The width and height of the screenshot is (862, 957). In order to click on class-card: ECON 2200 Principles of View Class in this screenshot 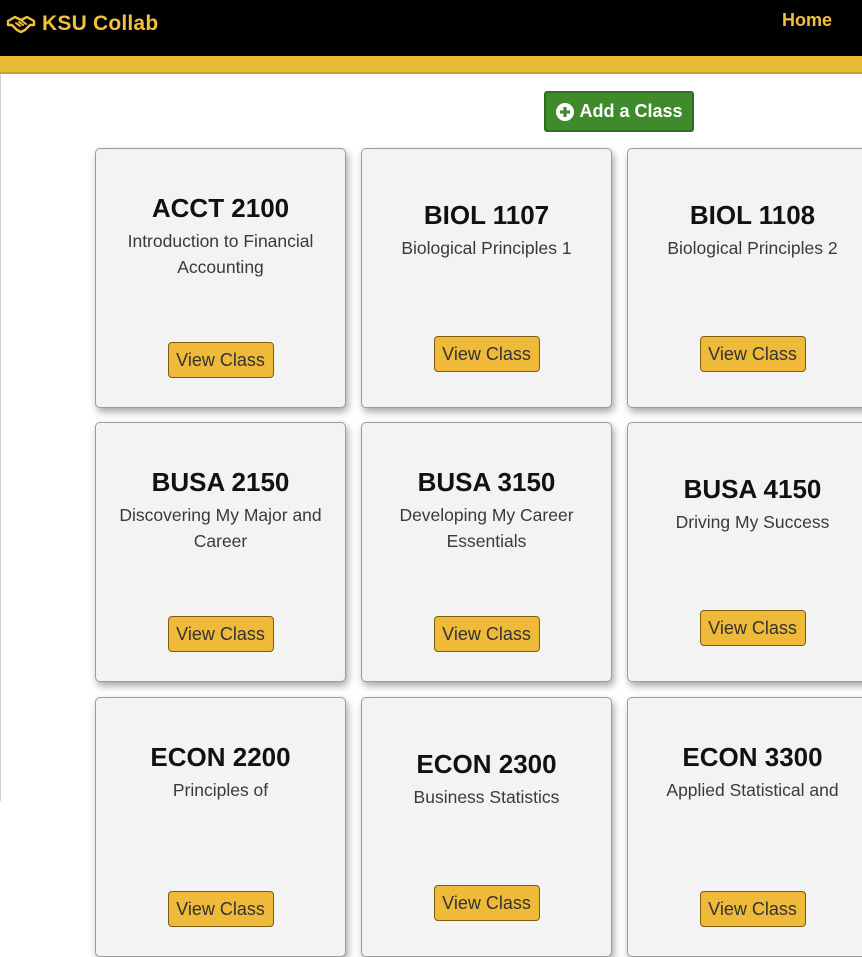, I will do `click(220, 827)`.